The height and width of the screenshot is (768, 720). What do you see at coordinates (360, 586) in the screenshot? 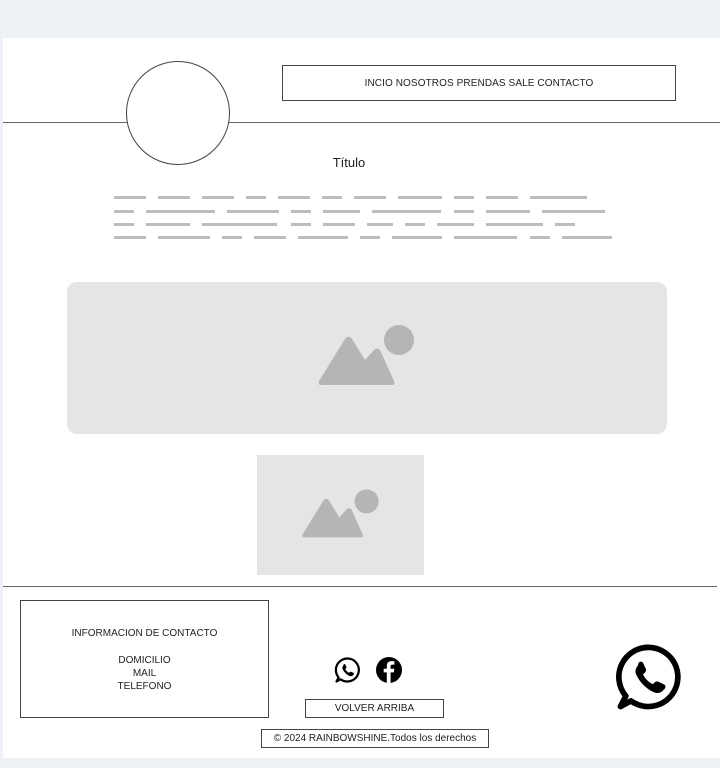
I see `footer-divider` at bounding box center [360, 586].